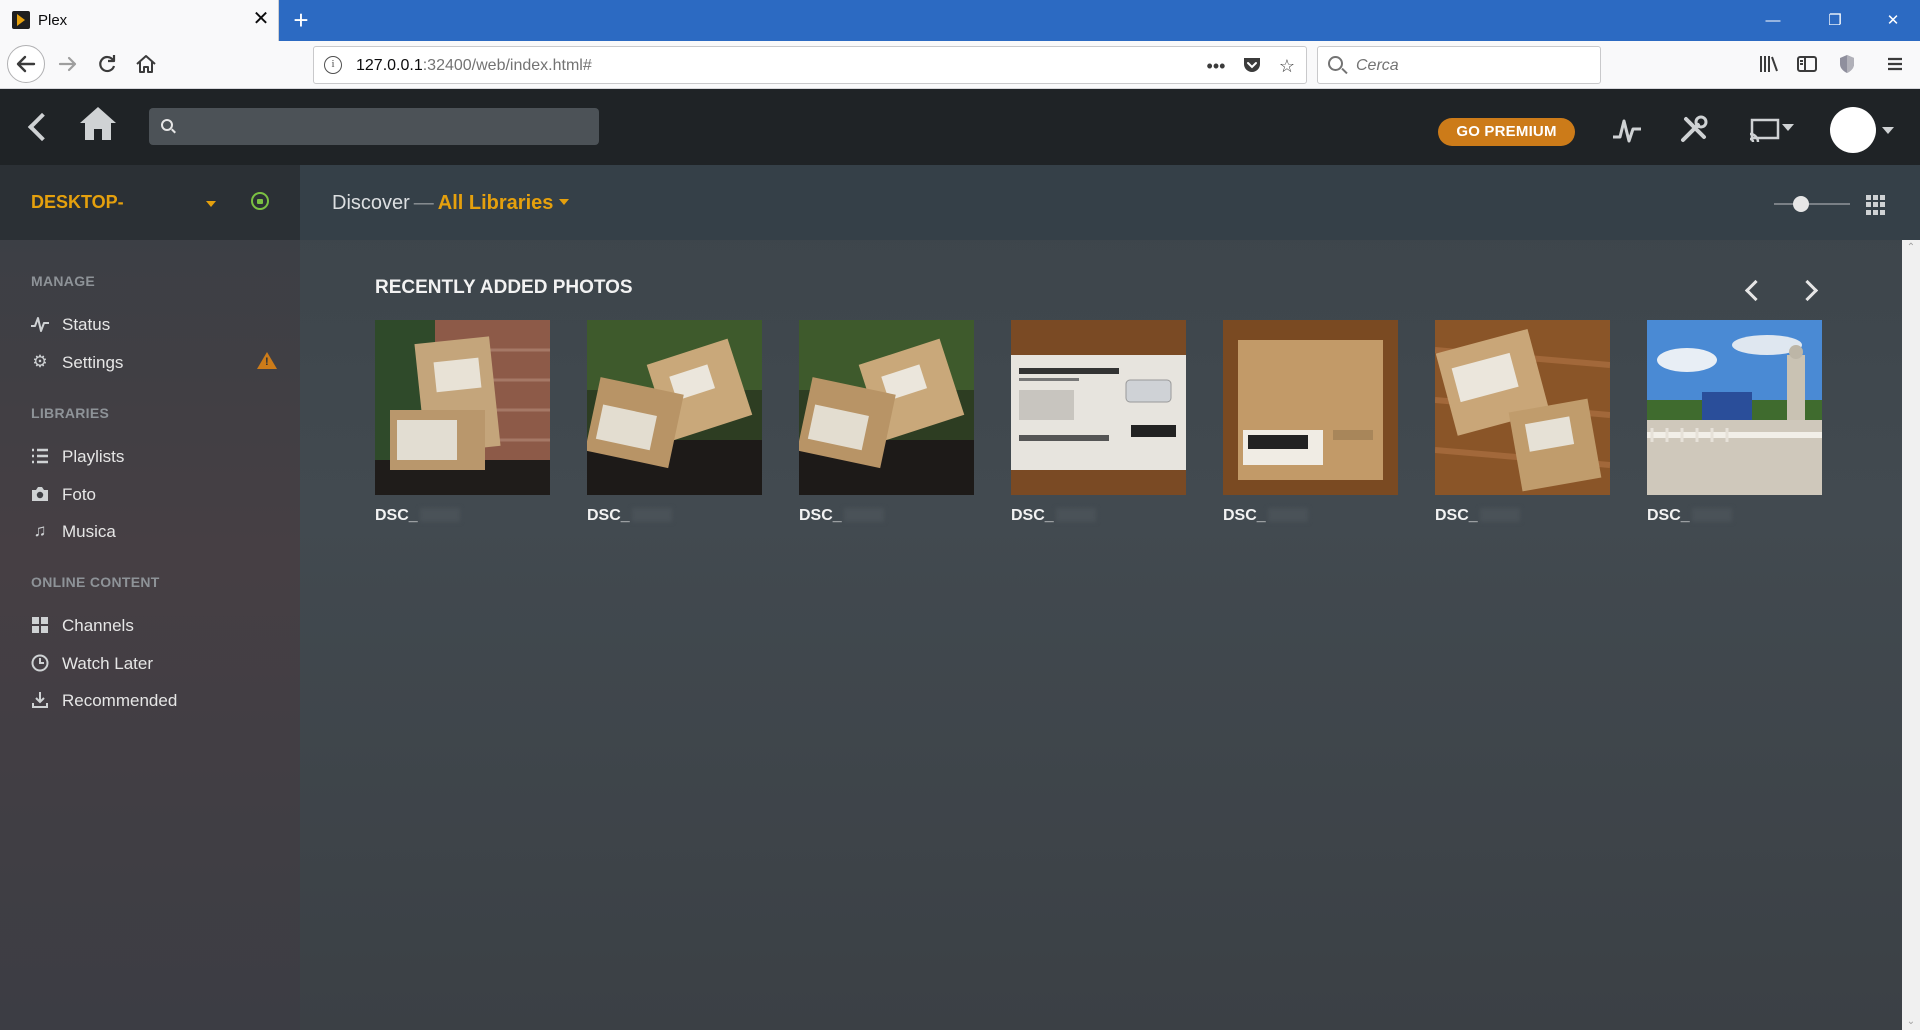 The width and height of the screenshot is (1920, 1030). I want to click on grid-view-icon, so click(1876, 205).